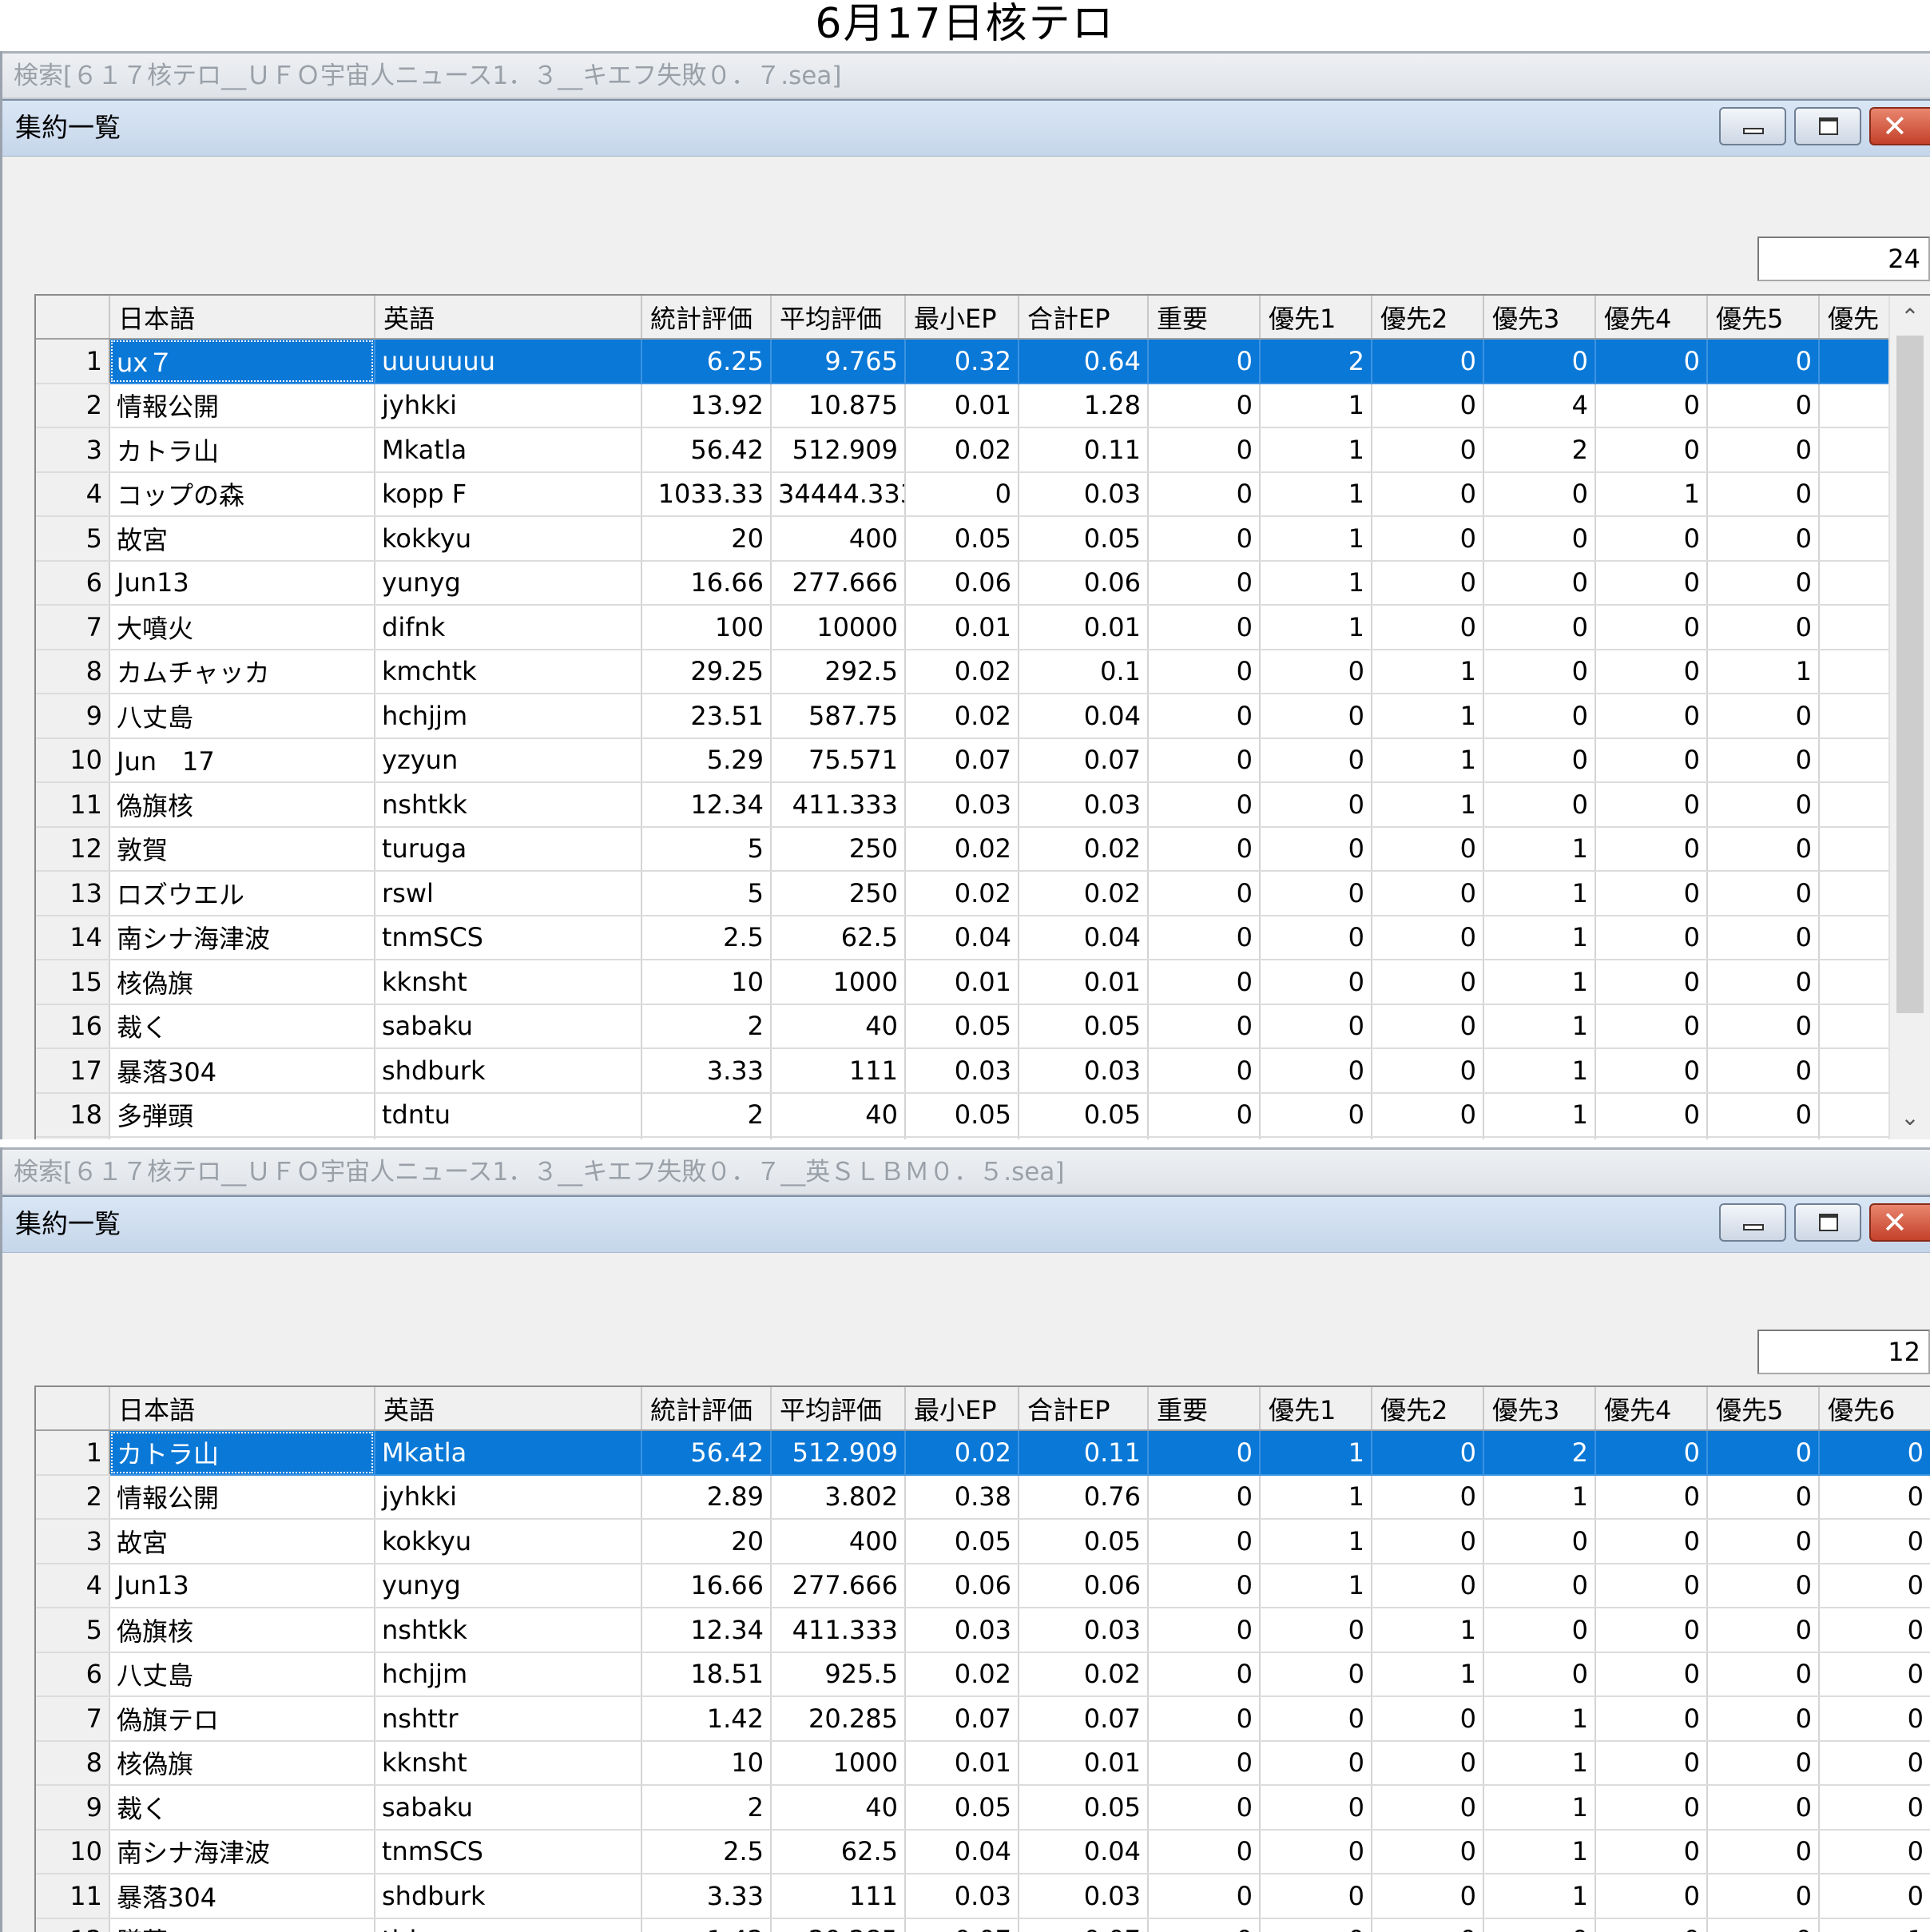 The height and width of the screenshot is (1932, 1930). Describe the element at coordinates (73, 937) in the screenshot. I see `cell-row-number: 14` at that location.